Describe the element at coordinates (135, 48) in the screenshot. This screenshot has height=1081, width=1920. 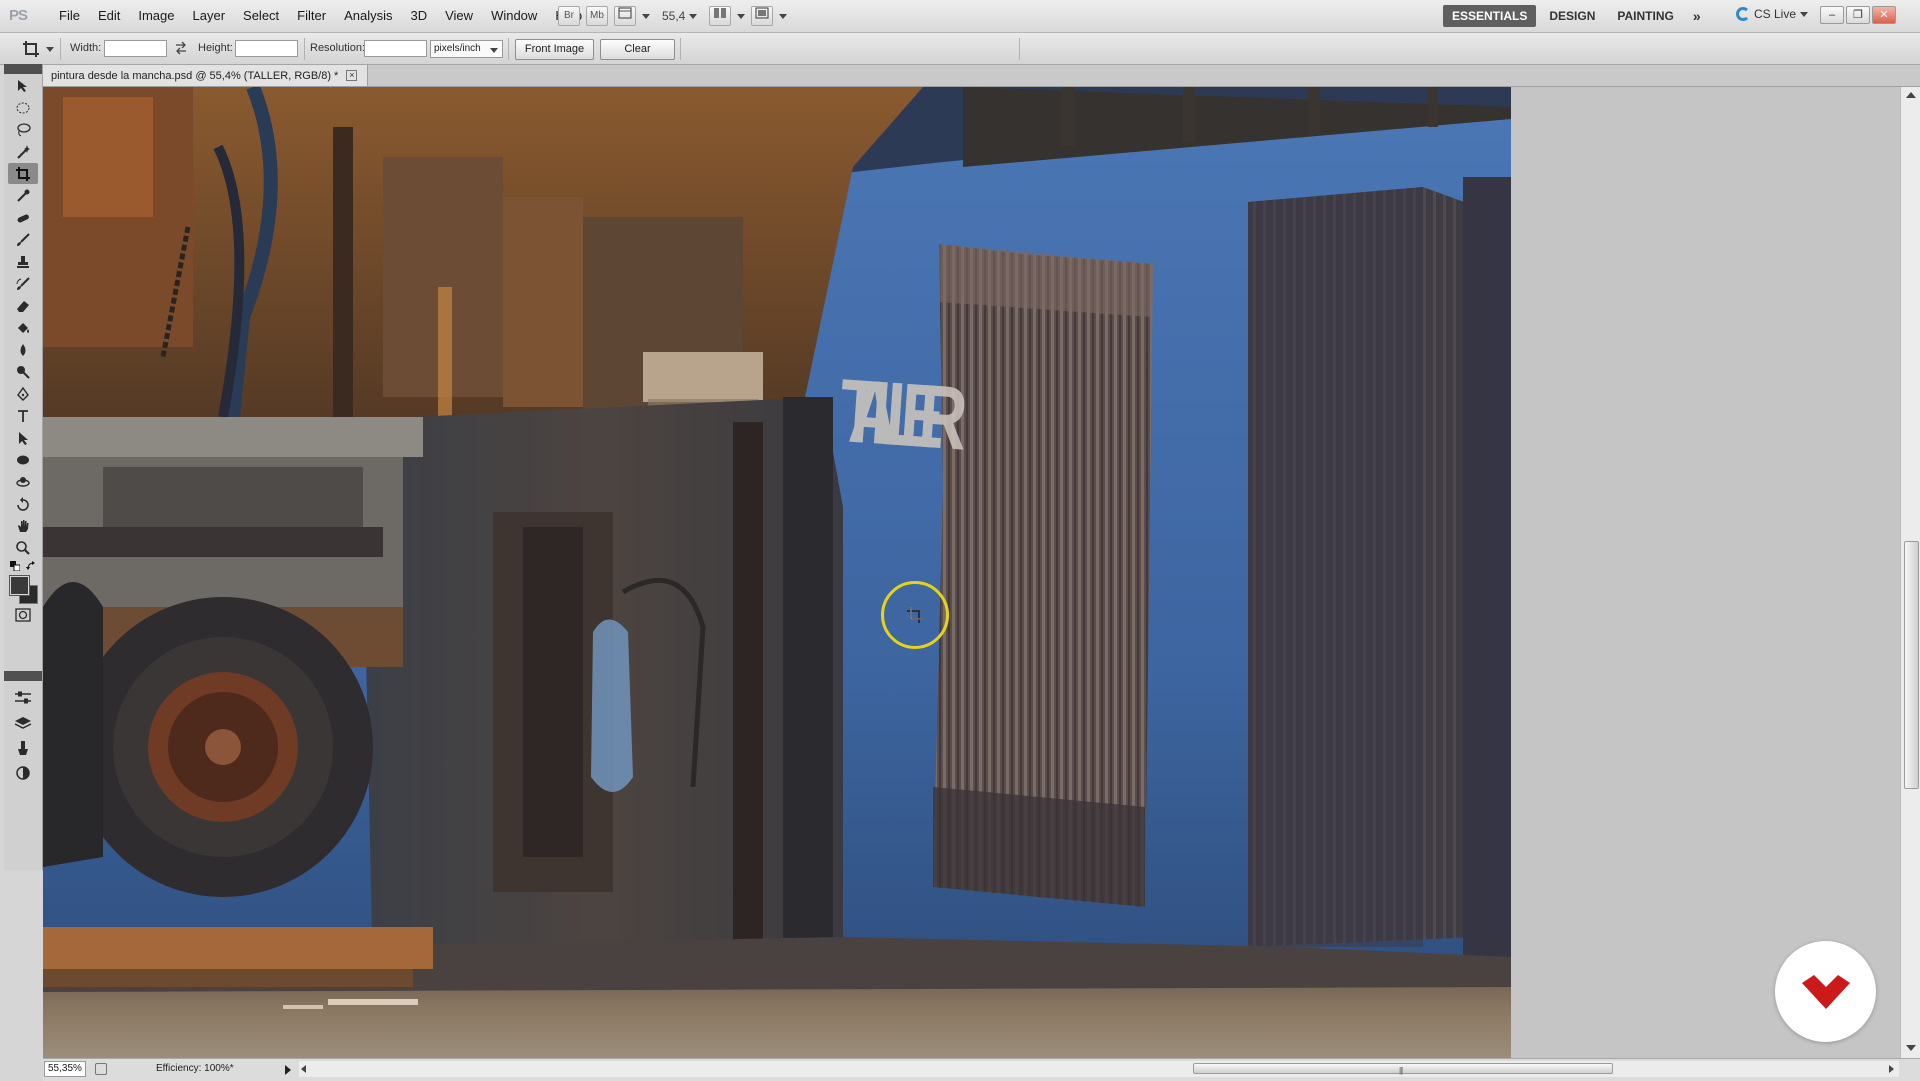
I see `width-field` at that location.